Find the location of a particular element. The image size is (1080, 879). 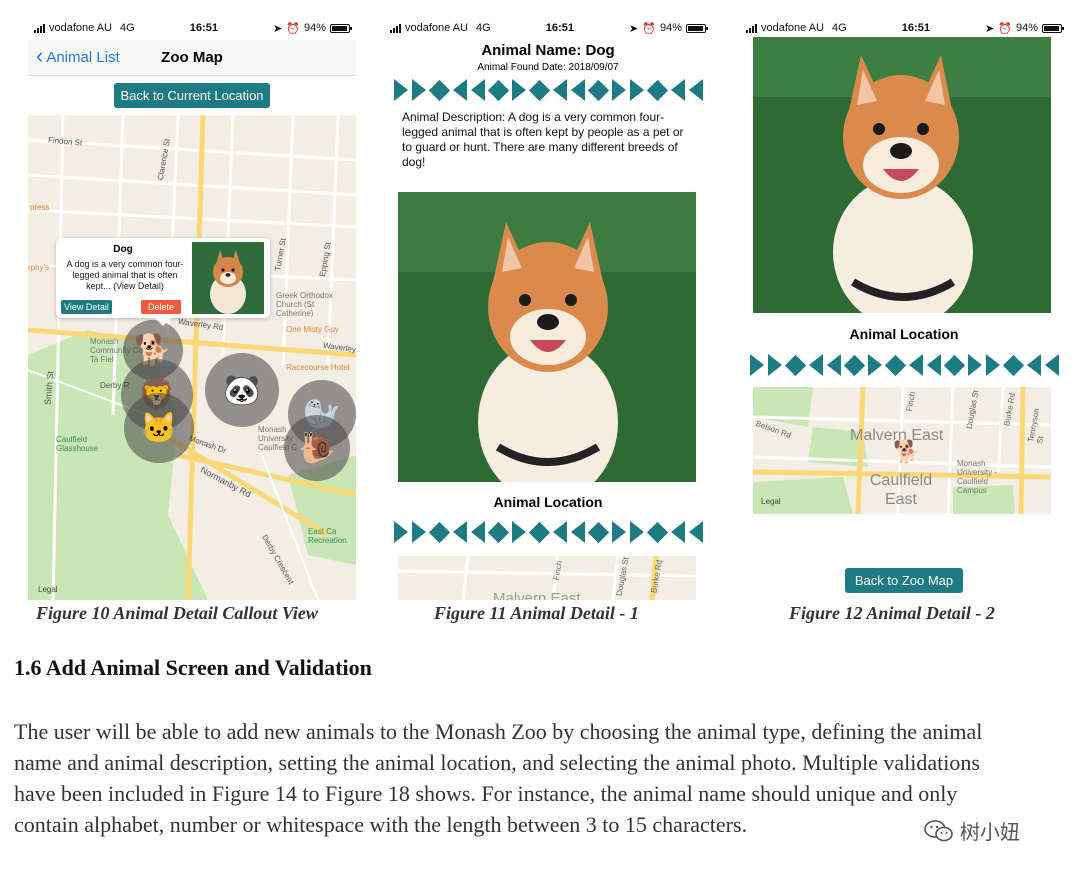

navigation-bar: ‹ Animal List Zoo Map is located at coordinates (192, 58).